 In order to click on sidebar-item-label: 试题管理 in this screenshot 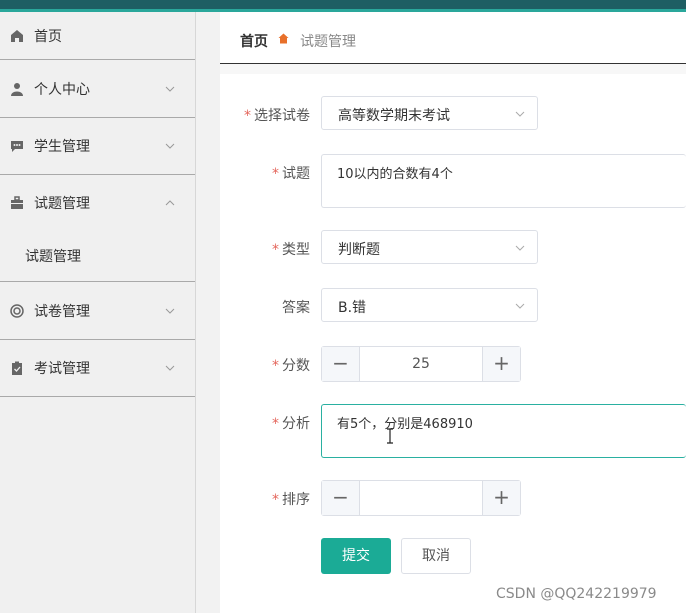, I will do `click(62, 203)`.